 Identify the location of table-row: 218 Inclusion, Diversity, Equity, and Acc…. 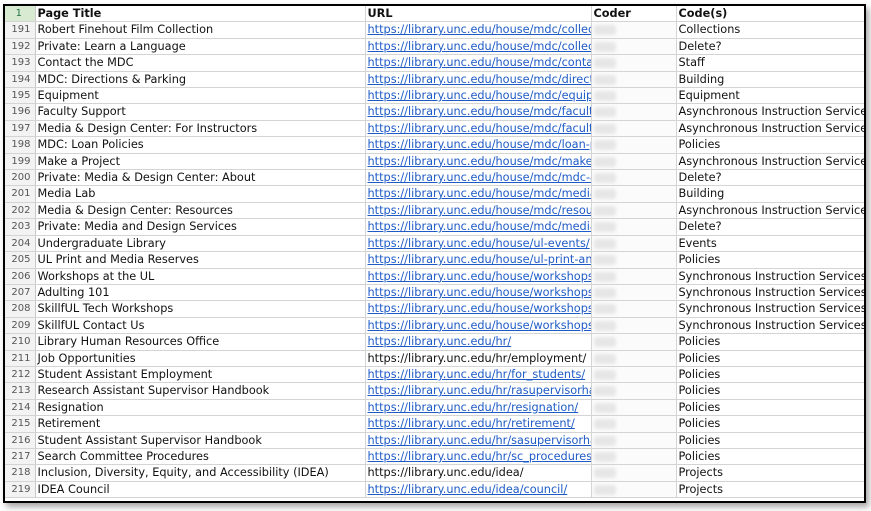
(434, 473).